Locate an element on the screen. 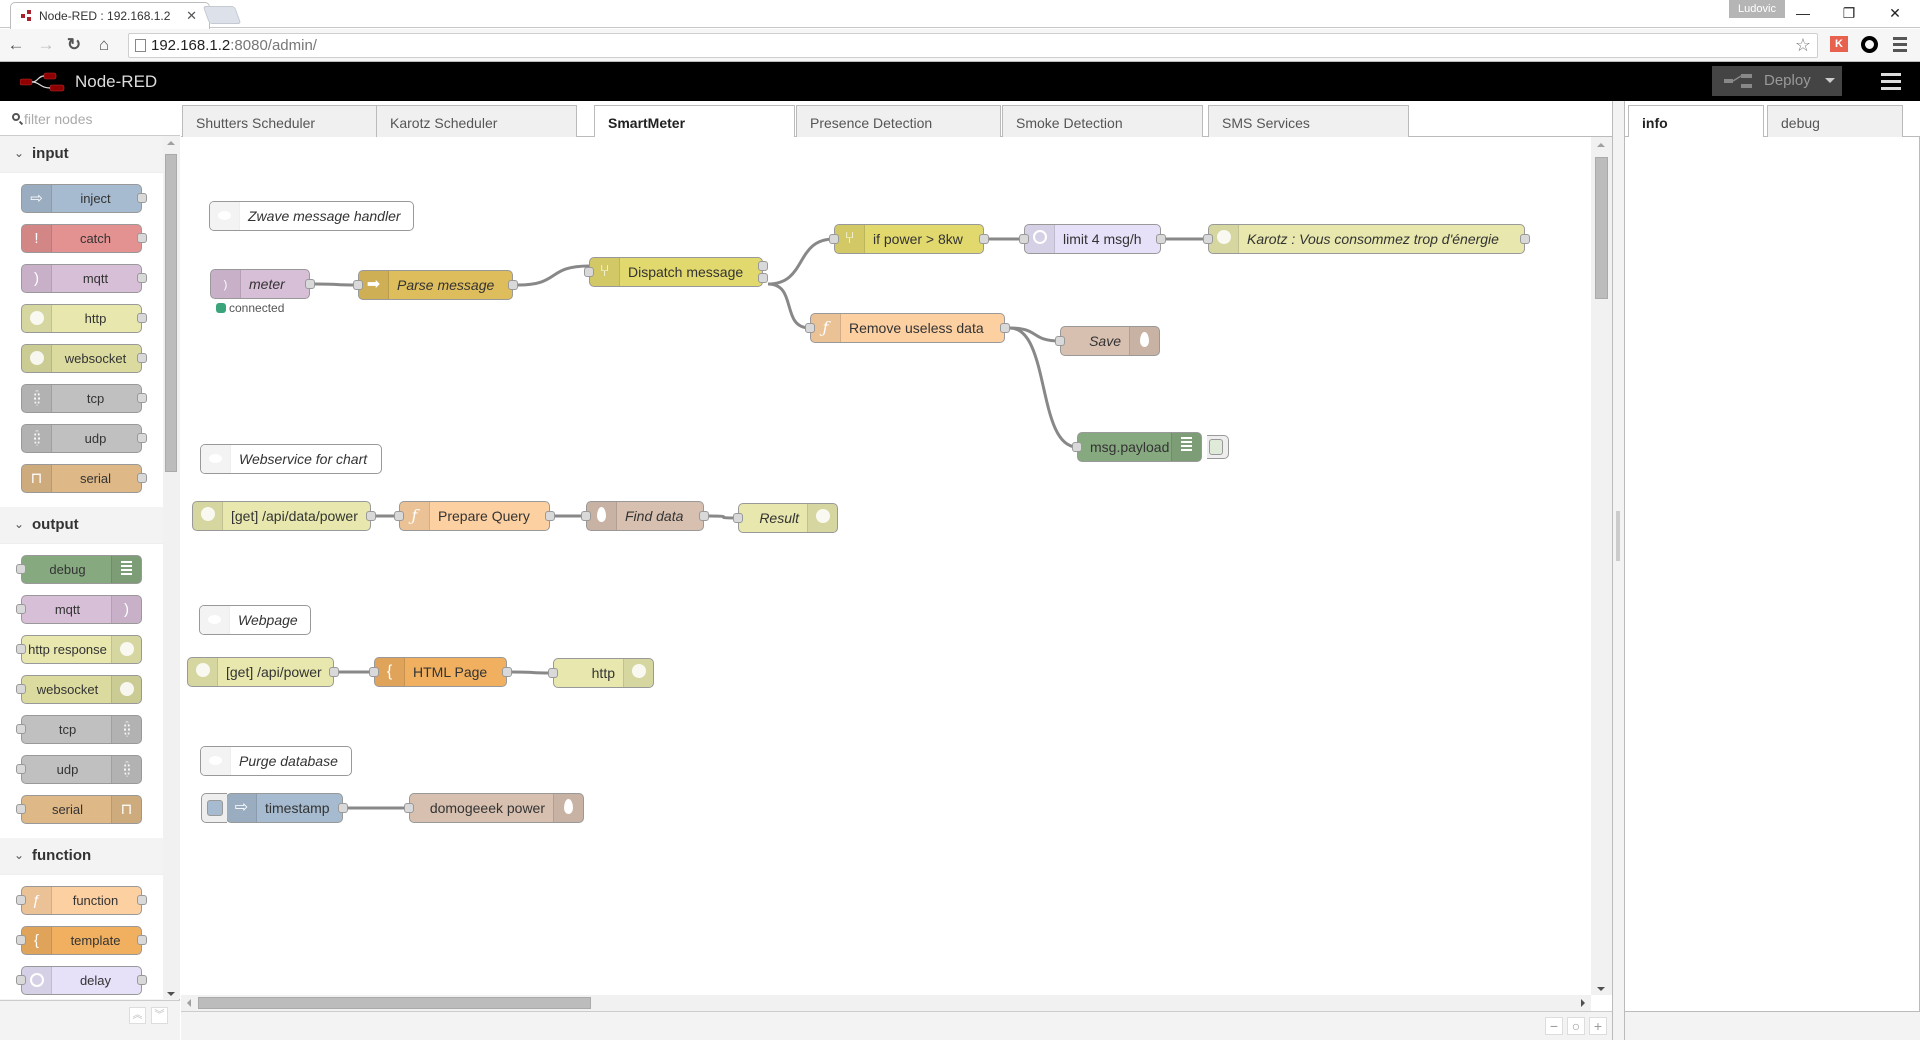 This screenshot has height=1040, width=1920. flow-node-remove: ƒ Remove useless data is located at coordinates (907, 328).